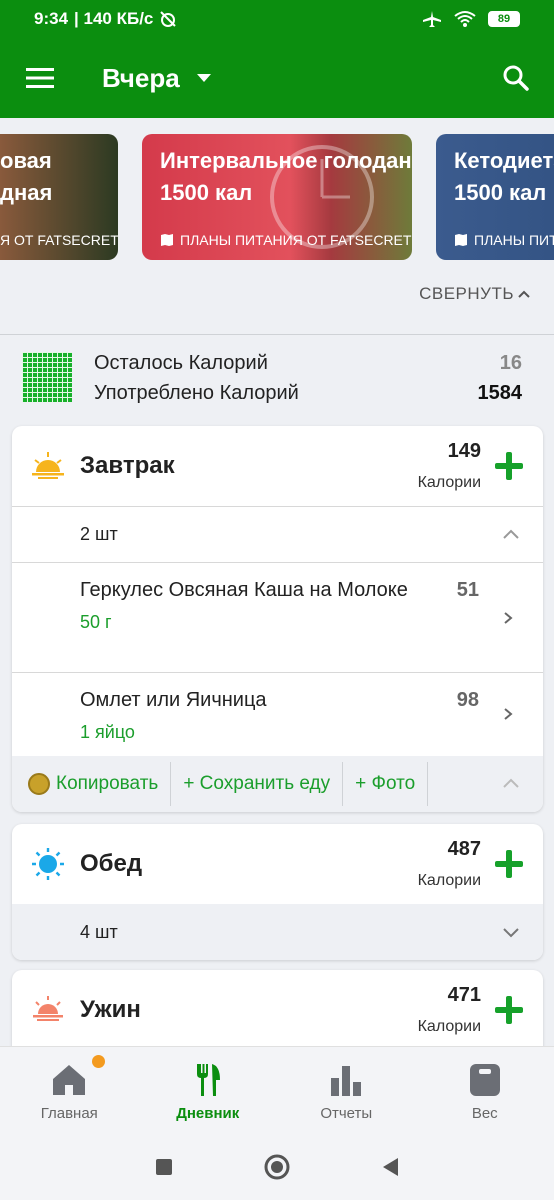  Describe the element at coordinates (277, 78) in the screenshot. I see `app-bar: Вчера` at that location.